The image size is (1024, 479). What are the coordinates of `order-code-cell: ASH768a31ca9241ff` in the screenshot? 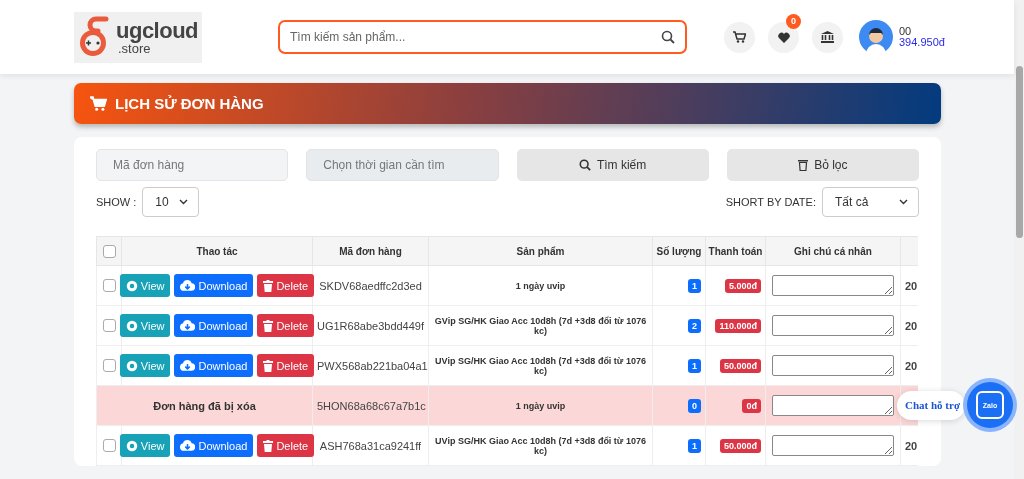 It's located at (370, 445).